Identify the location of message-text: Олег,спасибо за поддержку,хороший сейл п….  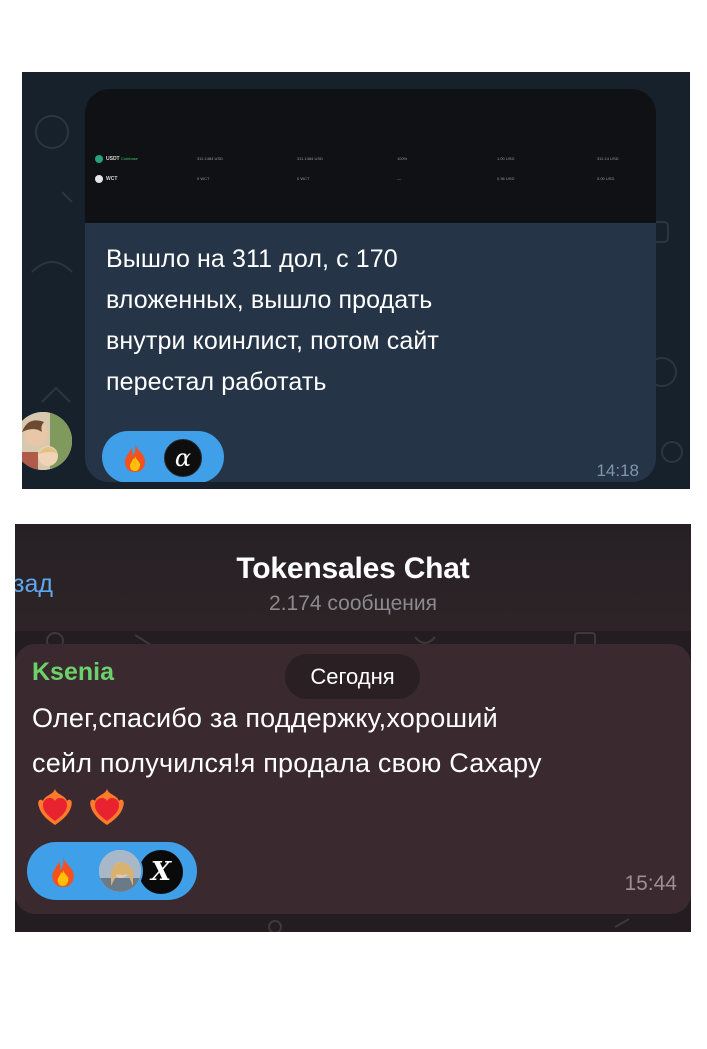
(357, 741).